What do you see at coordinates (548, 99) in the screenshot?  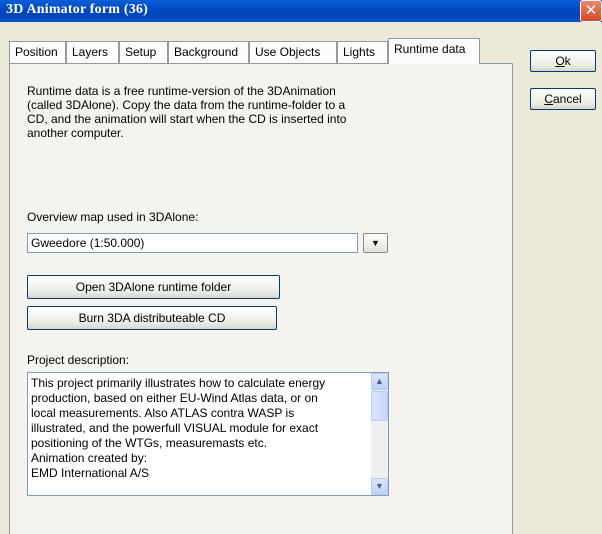 I see `cancel-mnemonic: C` at bounding box center [548, 99].